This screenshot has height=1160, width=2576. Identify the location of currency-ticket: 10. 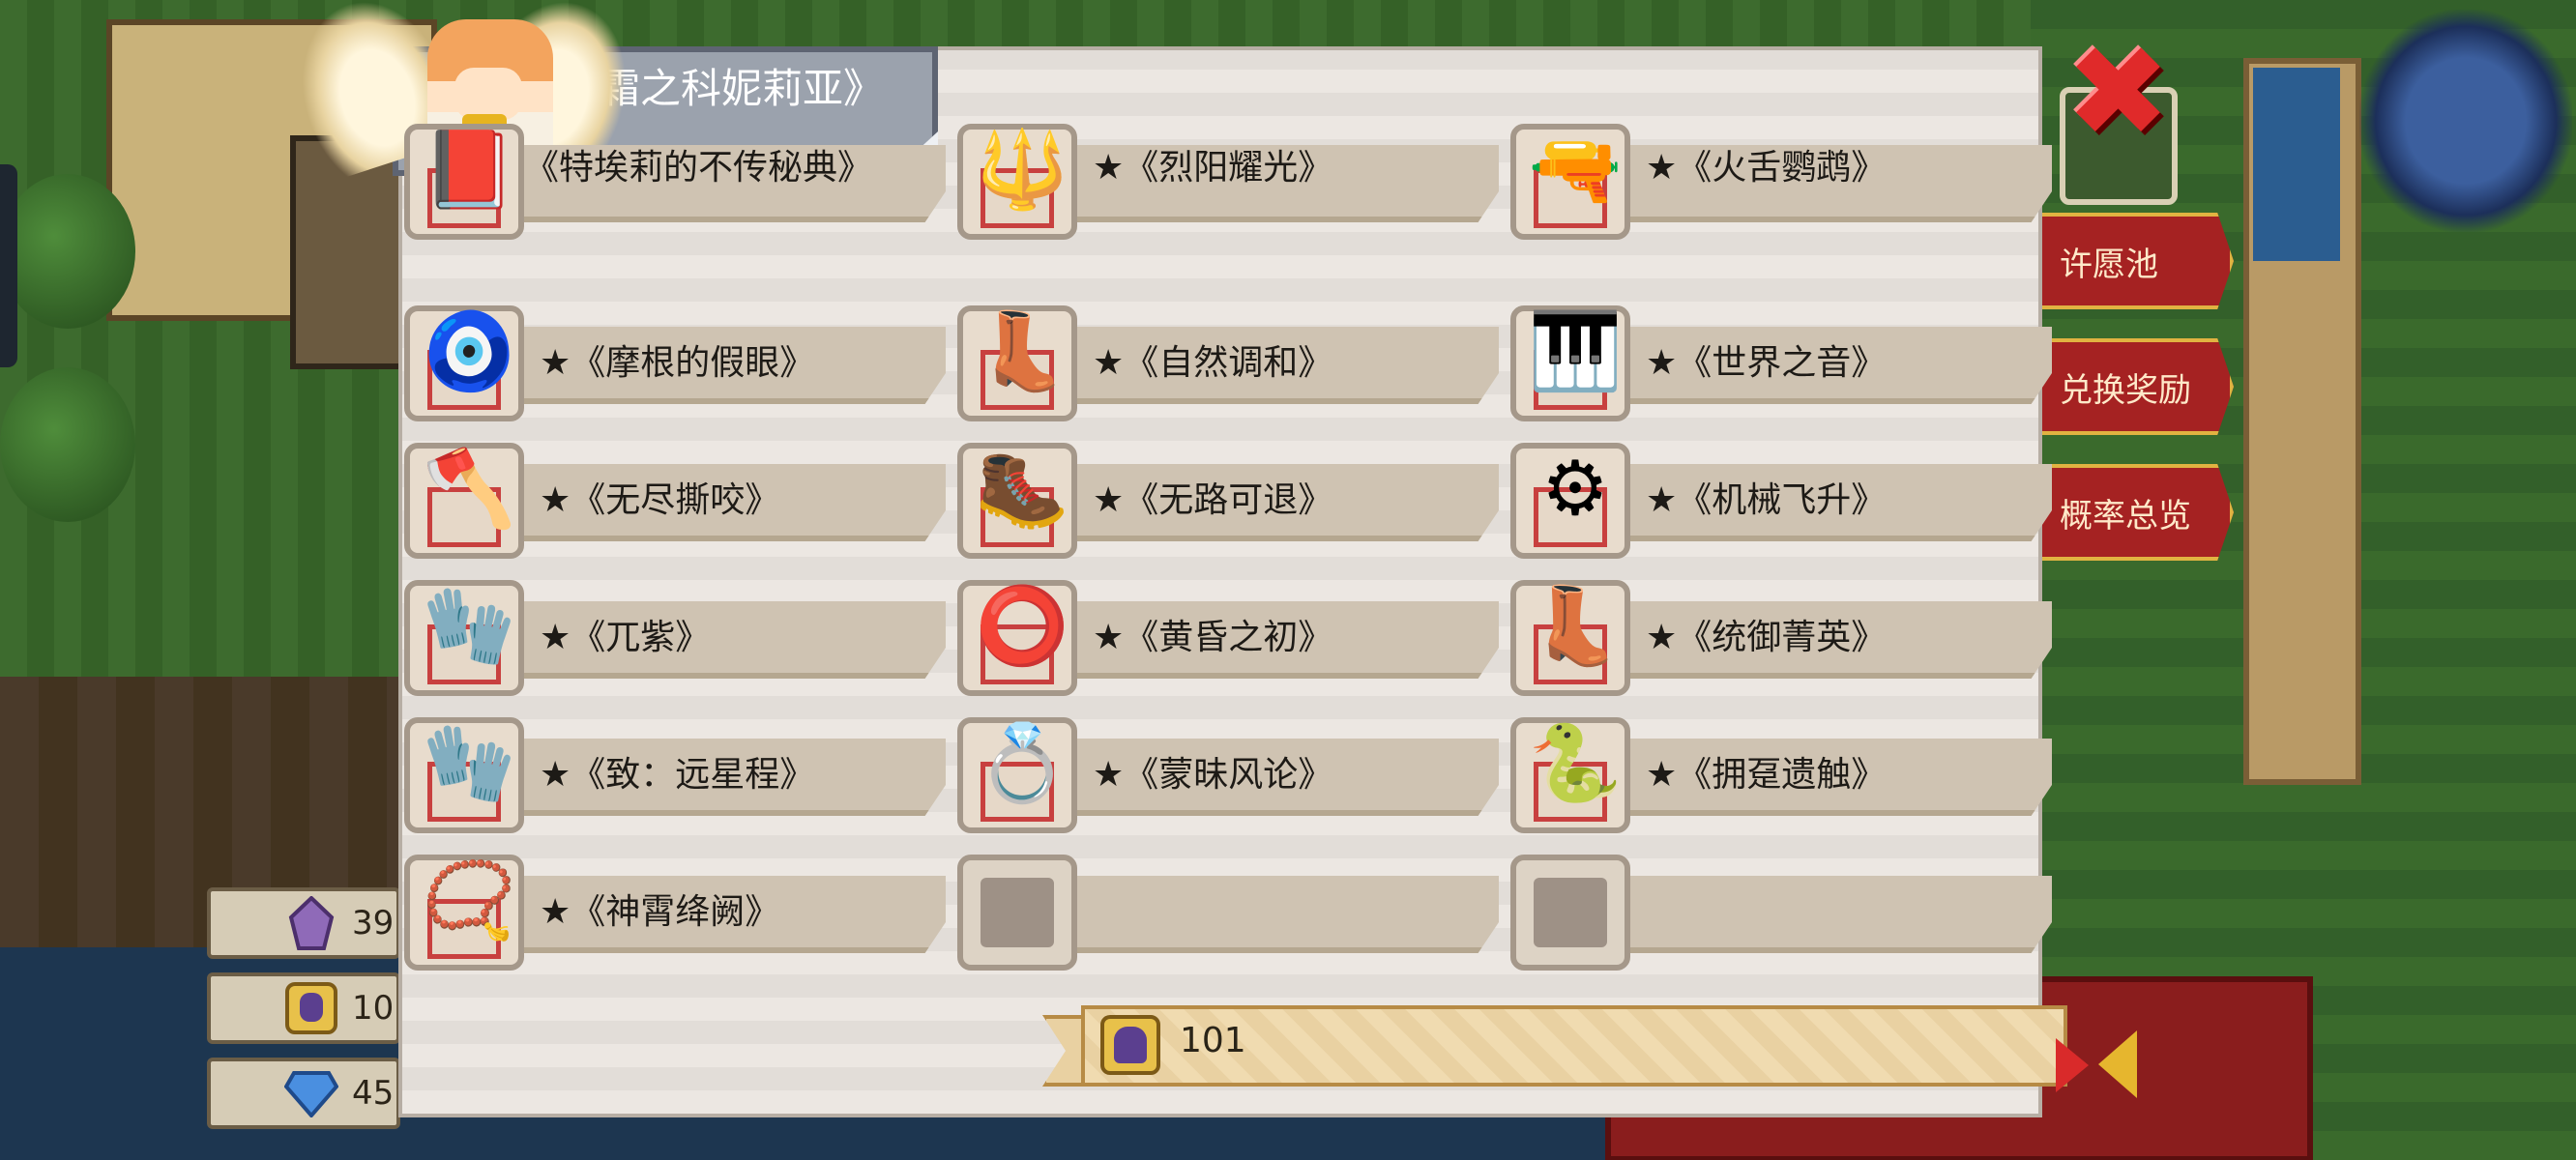
(303, 1008).